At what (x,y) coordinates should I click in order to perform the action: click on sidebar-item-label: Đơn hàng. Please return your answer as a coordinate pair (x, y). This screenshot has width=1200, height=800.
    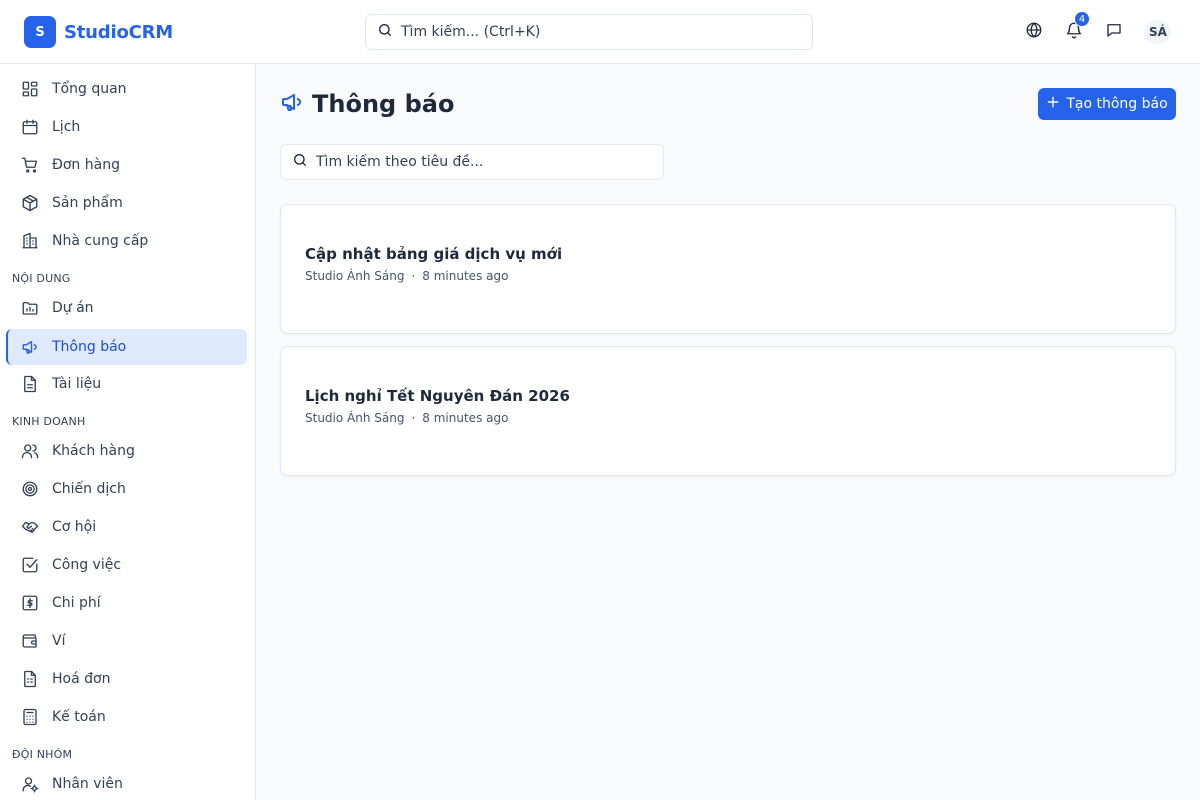
    Looking at the image, I should click on (86, 165).